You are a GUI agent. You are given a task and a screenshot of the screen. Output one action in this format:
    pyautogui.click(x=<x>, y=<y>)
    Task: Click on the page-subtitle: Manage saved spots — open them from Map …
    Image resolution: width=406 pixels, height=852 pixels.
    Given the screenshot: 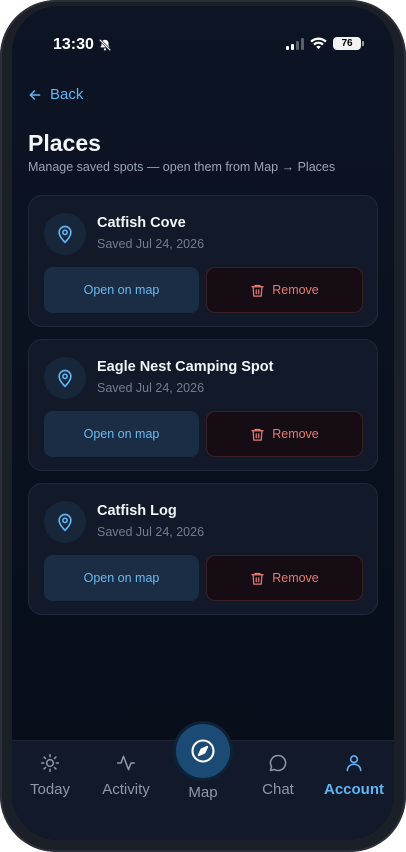 What is the action you would take?
    pyautogui.click(x=182, y=167)
    